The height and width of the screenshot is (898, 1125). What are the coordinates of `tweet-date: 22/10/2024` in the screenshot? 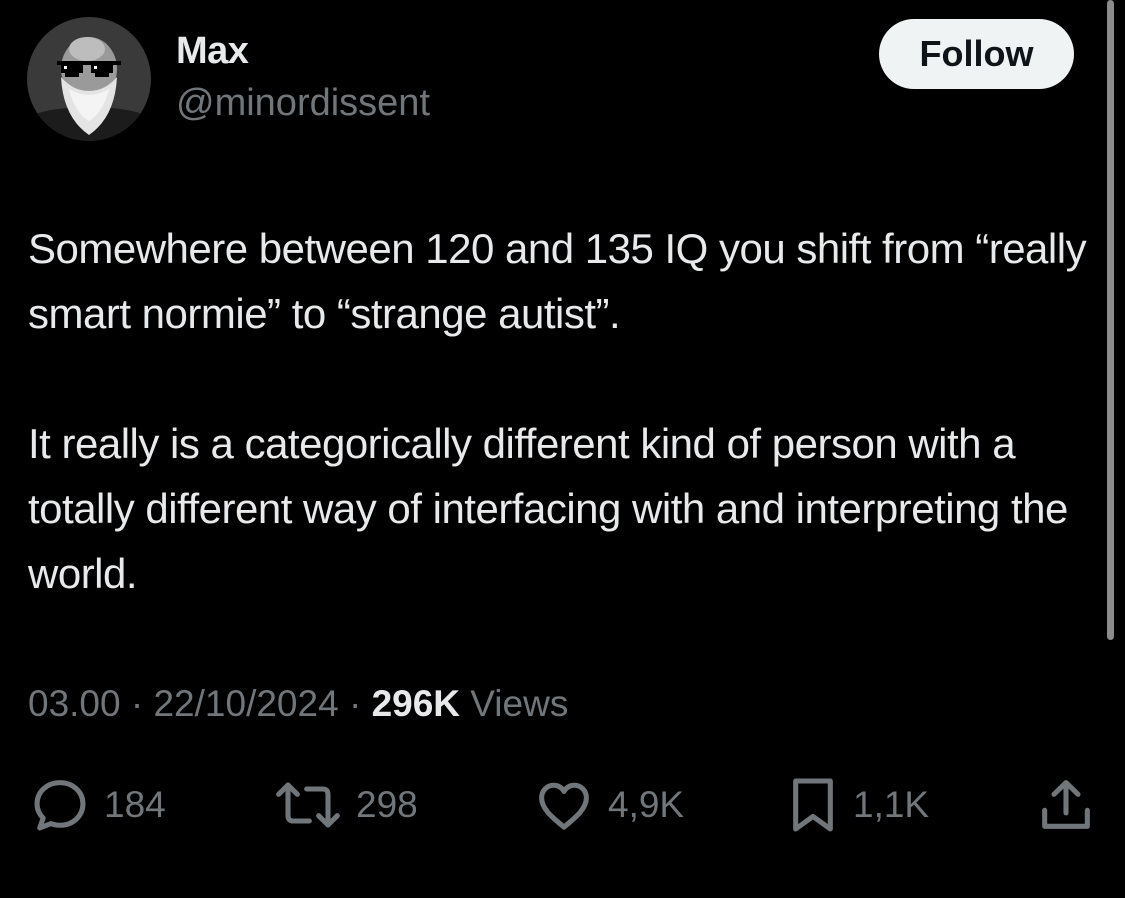 It's located at (245, 703).